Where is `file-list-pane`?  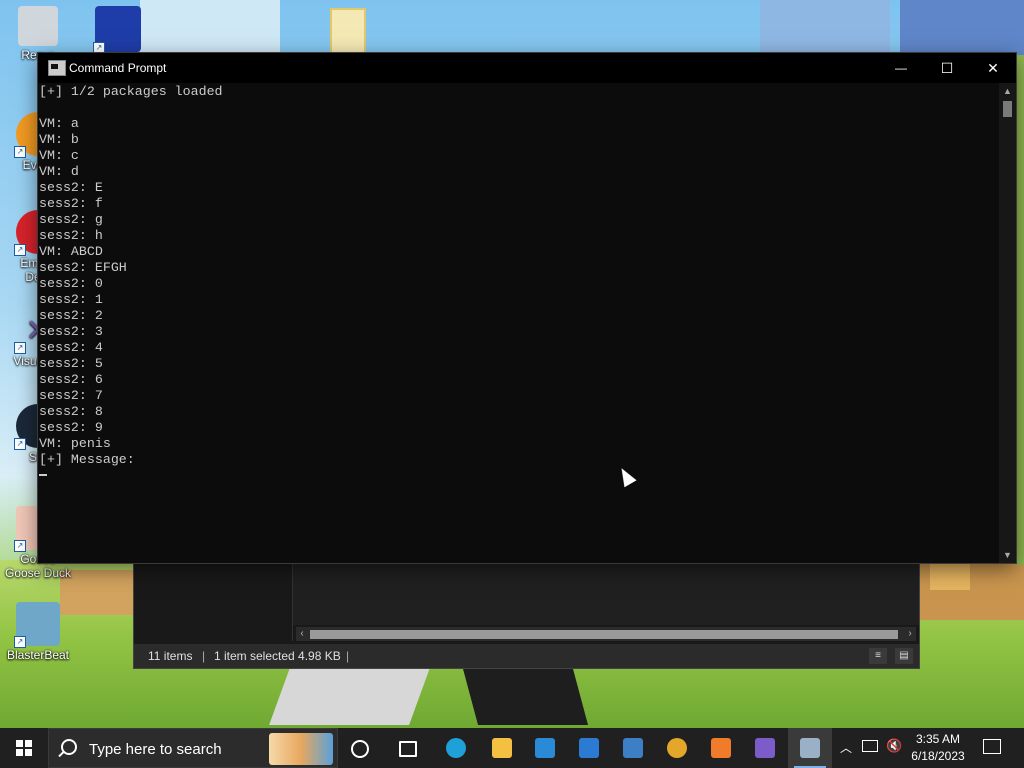
file-list-pane is located at coordinates (606, 594).